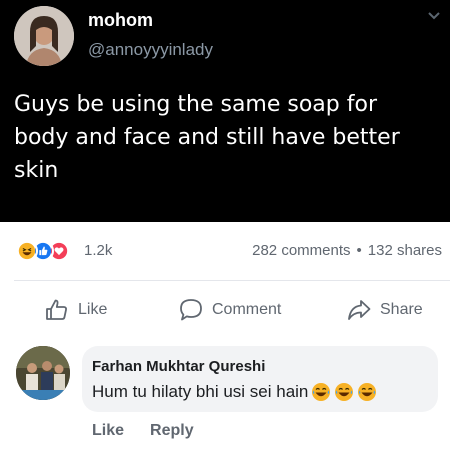  I want to click on comment-author: Farhan Mukhtar Qureshi, so click(178, 366).